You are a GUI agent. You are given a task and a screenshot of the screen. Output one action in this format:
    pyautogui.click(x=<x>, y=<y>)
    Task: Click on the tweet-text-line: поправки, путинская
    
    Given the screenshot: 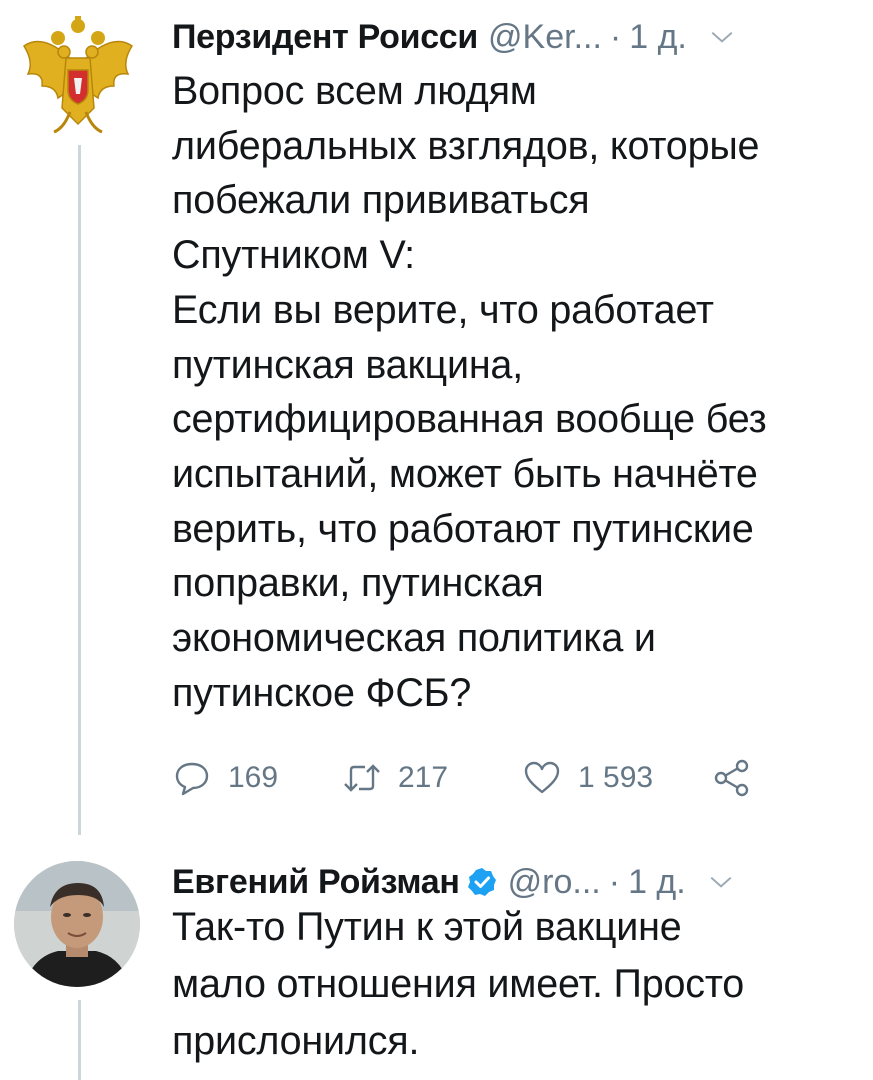 What is the action you would take?
    pyautogui.click(x=358, y=583)
    